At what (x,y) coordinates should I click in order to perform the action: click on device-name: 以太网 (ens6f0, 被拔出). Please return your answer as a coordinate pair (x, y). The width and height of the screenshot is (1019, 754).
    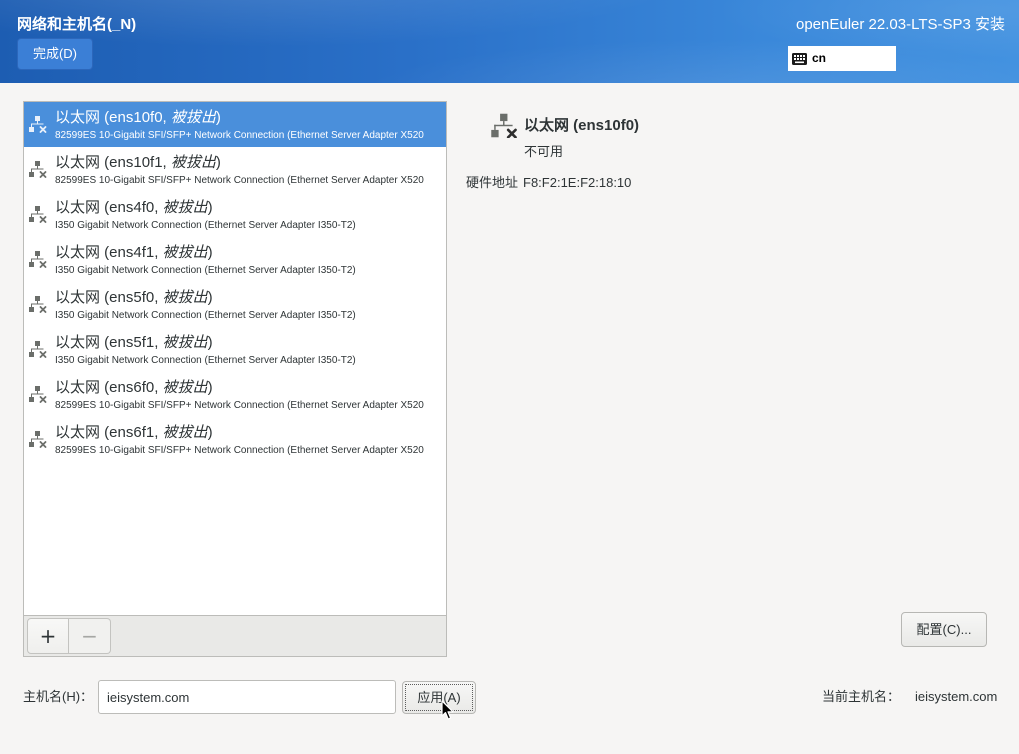
    Looking at the image, I should click on (134, 387).